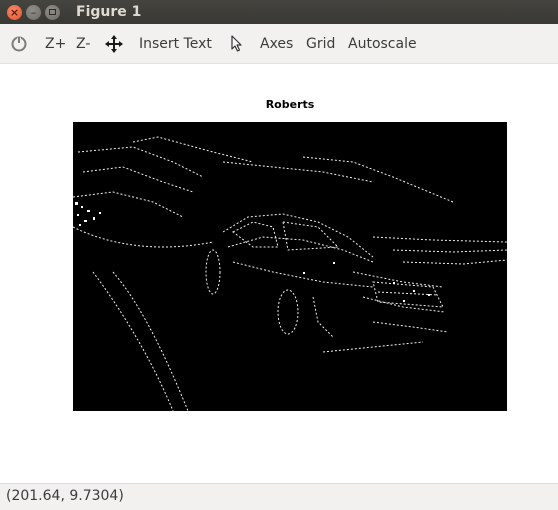 The height and width of the screenshot is (510, 558). I want to click on autoscale-label: Autoscale, so click(382, 44).